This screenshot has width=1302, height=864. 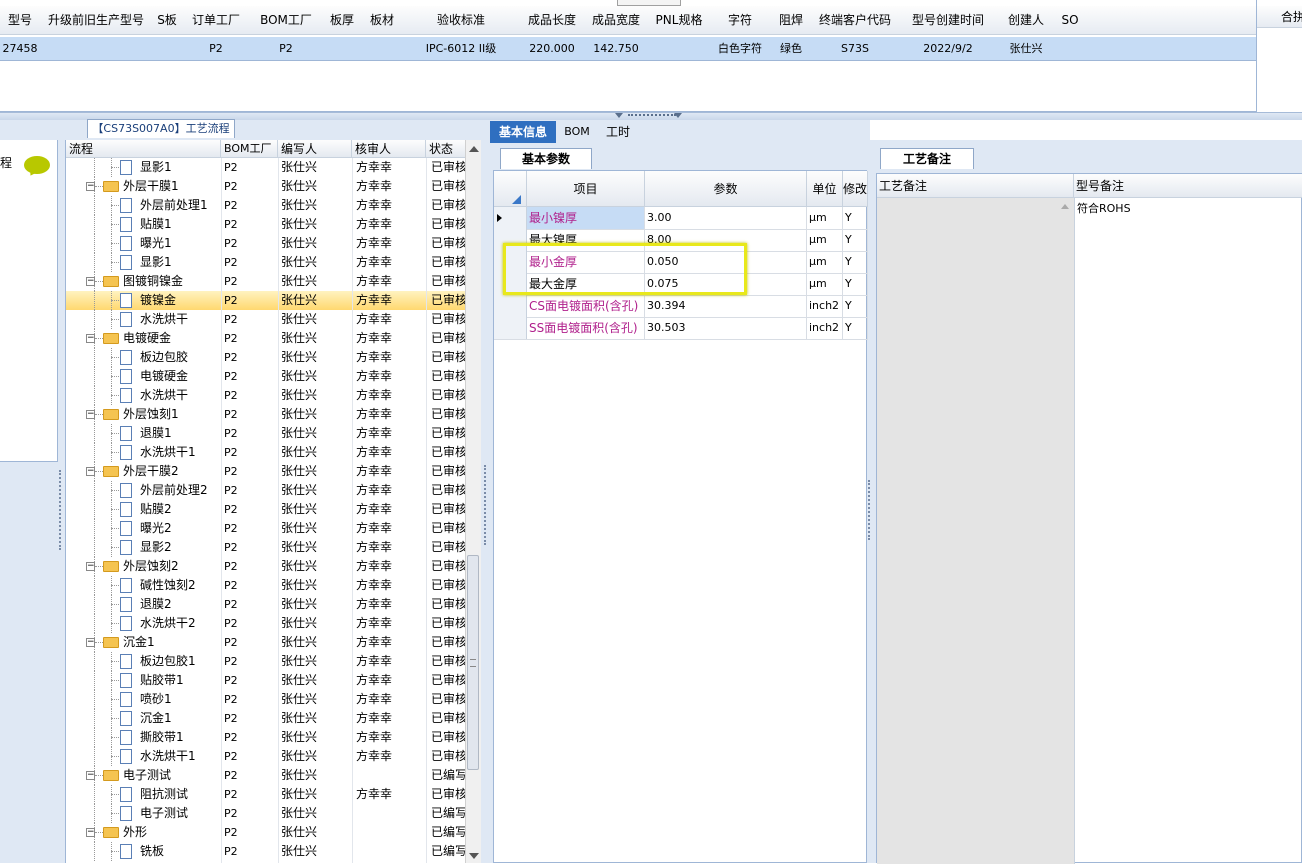 What do you see at coordinates (552, 20) in the screenshot?
I see `column-header: 成品长度` at bounding box center [552, 20].